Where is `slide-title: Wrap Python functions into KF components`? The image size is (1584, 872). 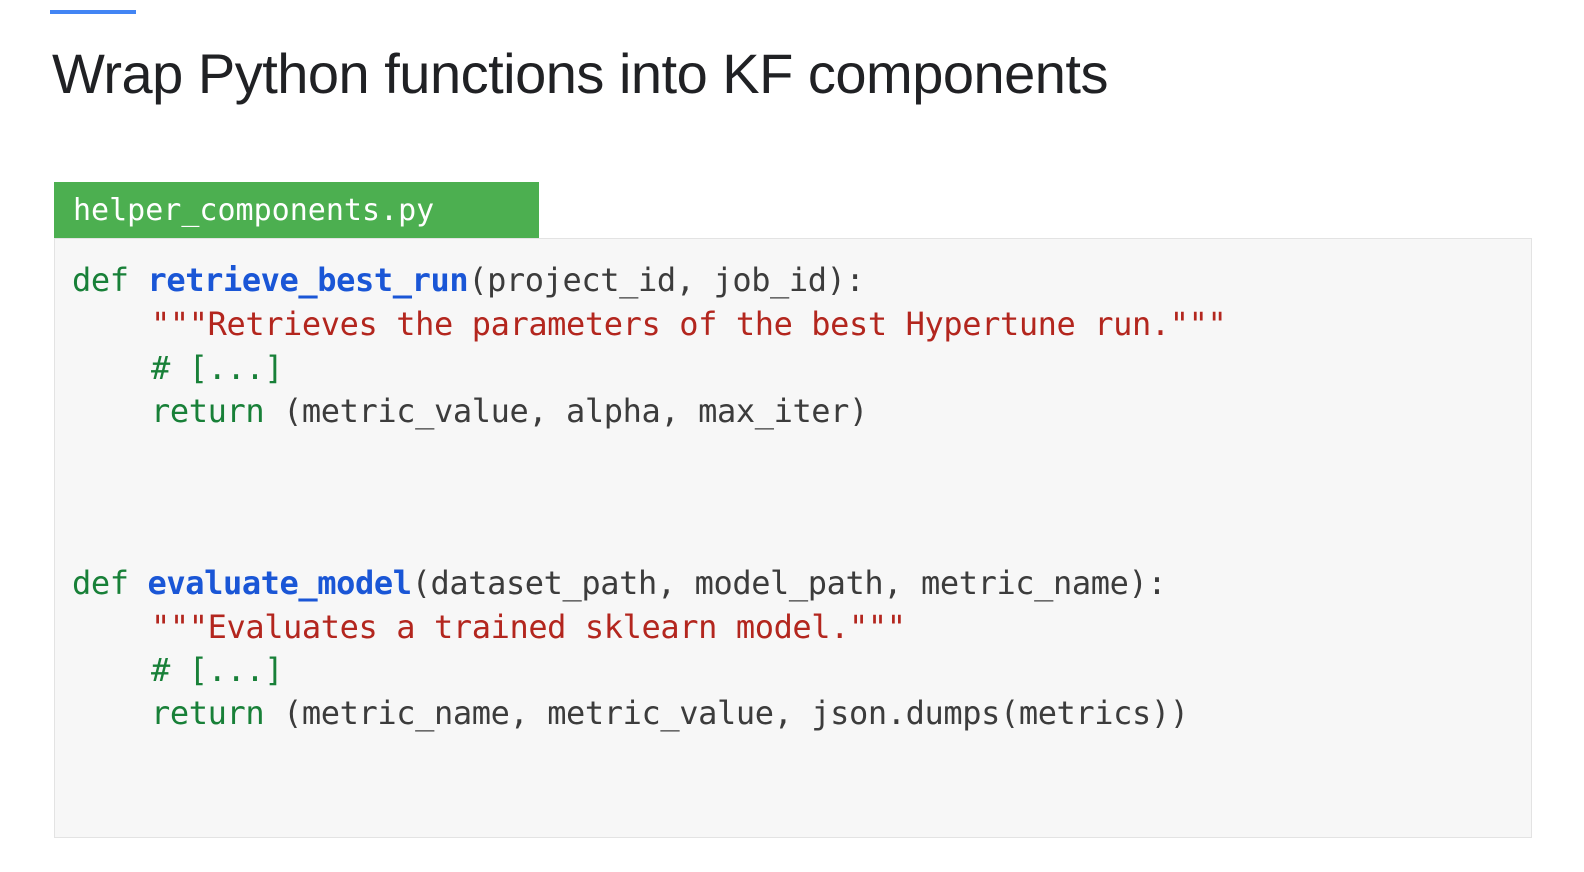 slide-title: Wrap Python functions into KF components is located at coordinates (580, 73).